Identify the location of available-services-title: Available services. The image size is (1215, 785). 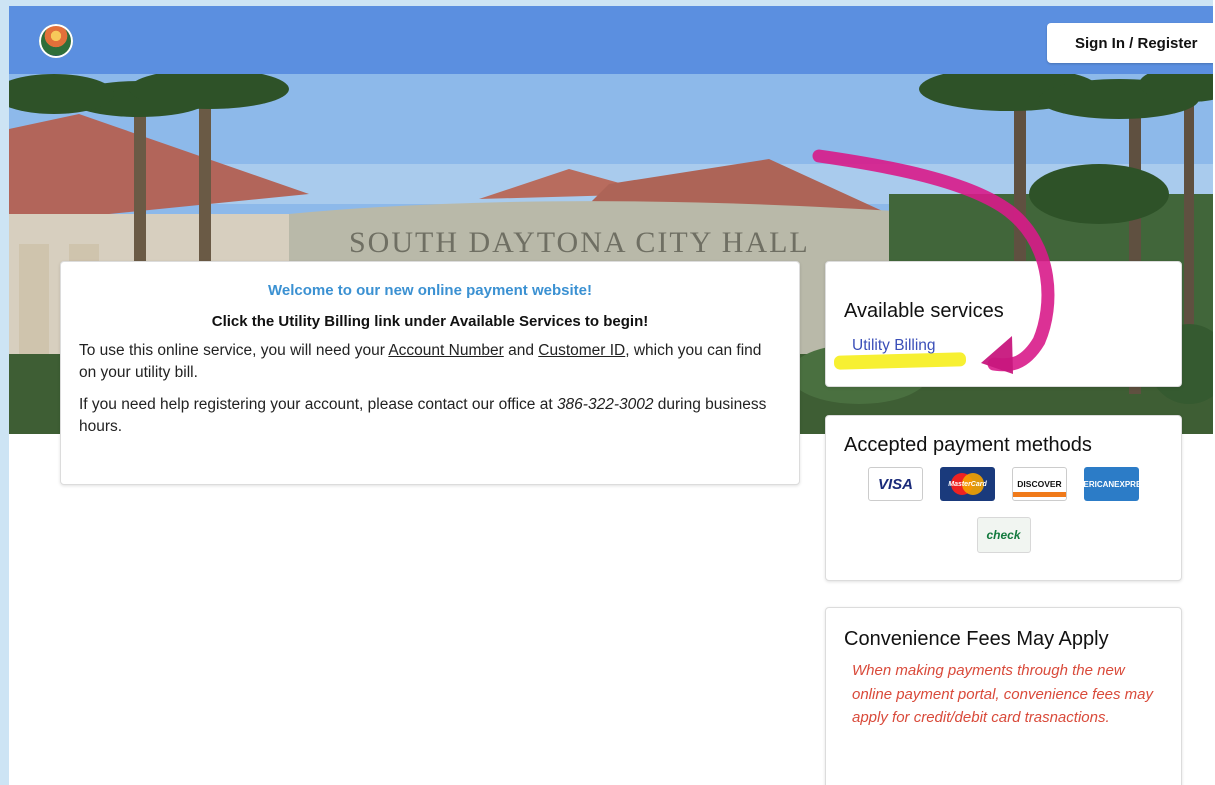
(924, 311).